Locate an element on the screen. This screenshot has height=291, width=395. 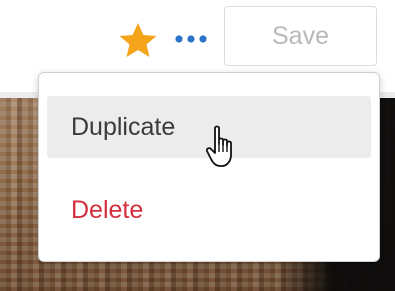
menu-item-label: Duplicate is located at coordinates (123, 126).